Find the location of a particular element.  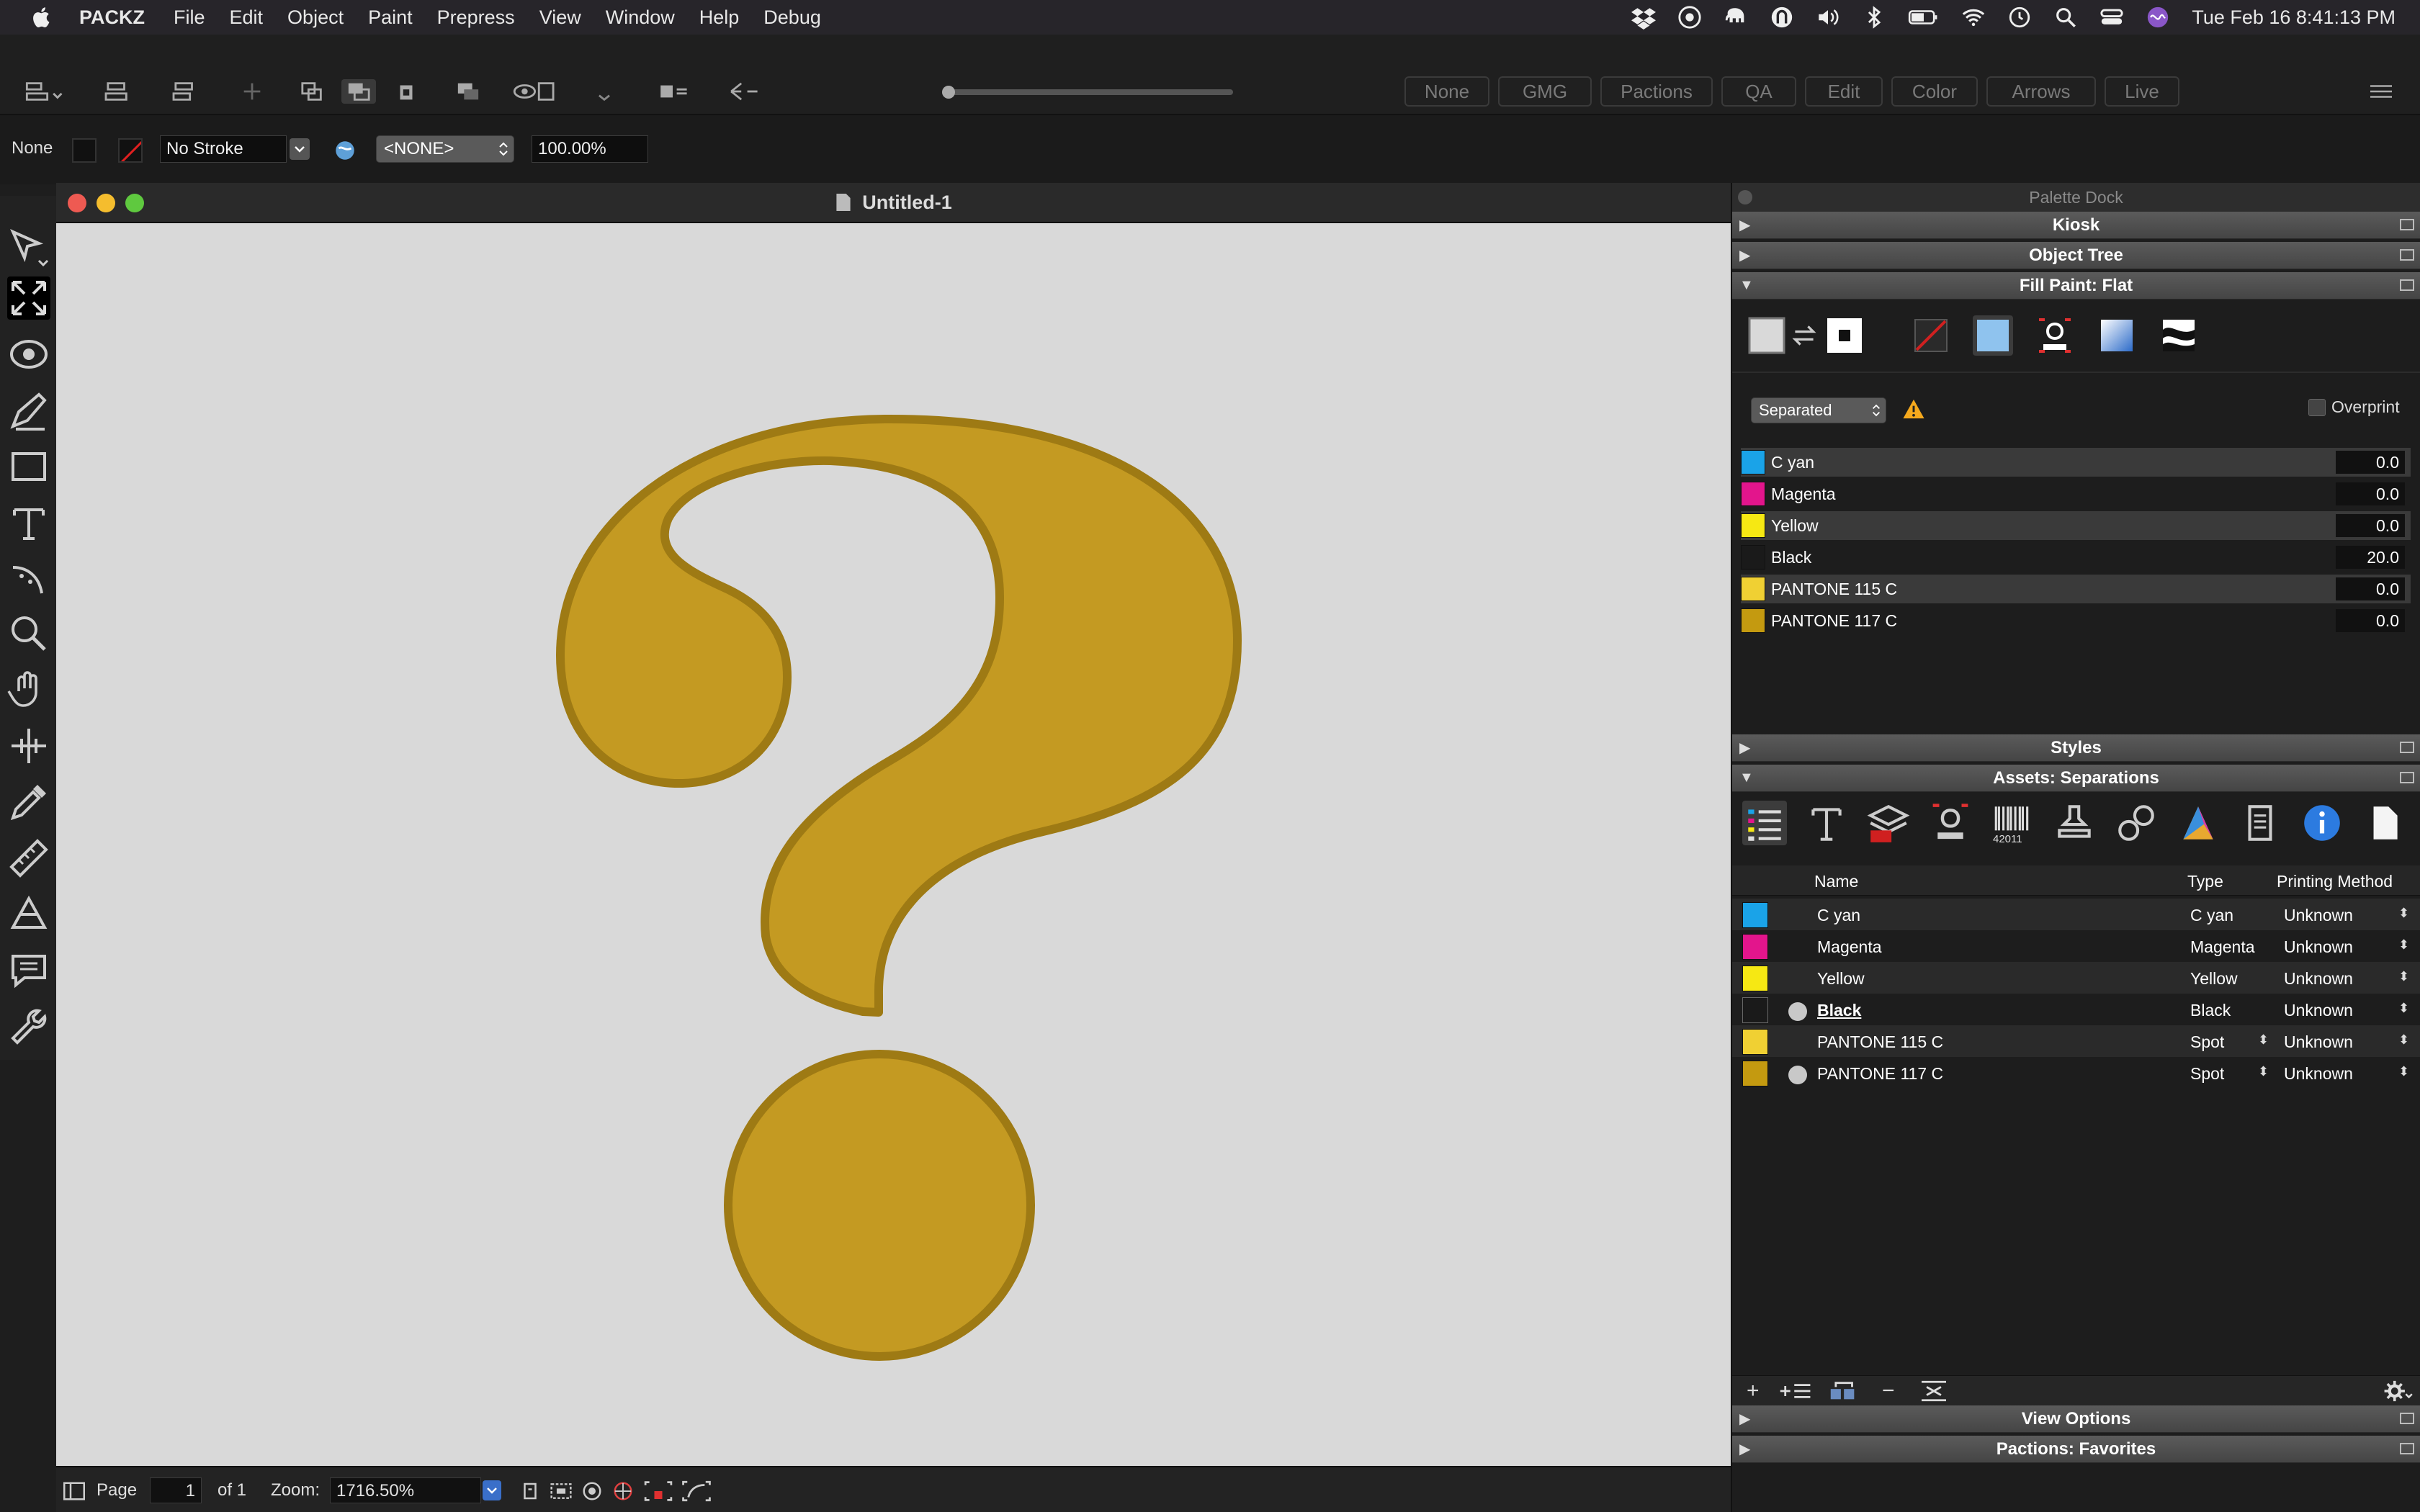

menu-window: Window is located at coordinates (640, 17).